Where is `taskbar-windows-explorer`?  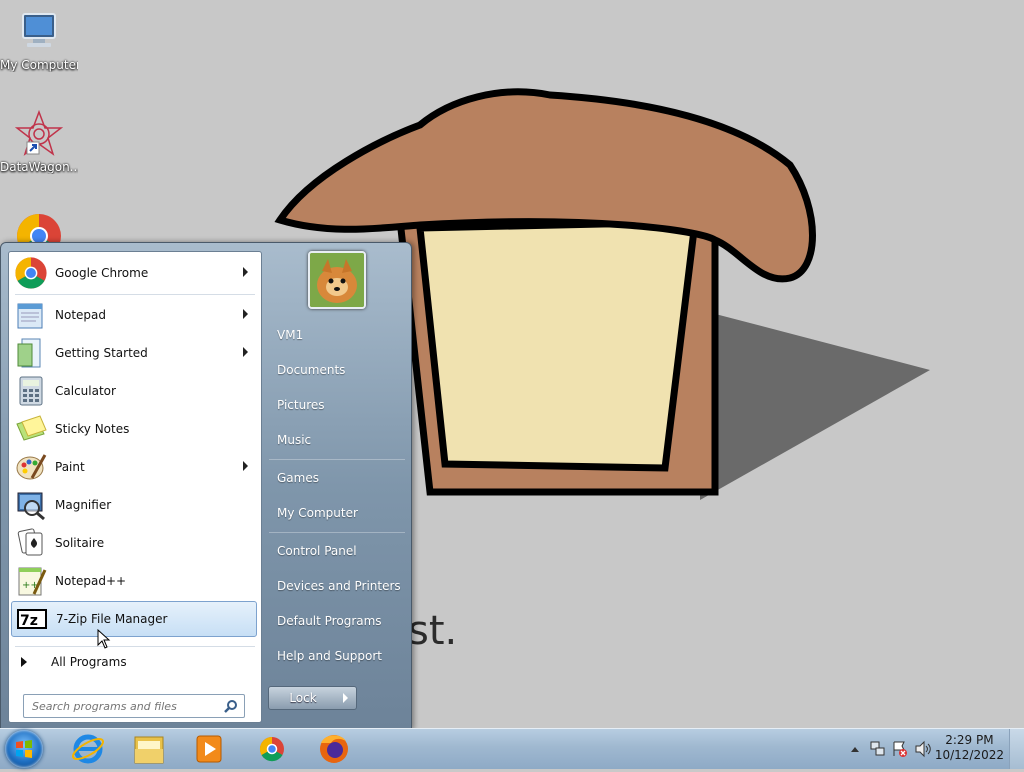
taskbar-windows-explorer is located at coordinates (149, 749).